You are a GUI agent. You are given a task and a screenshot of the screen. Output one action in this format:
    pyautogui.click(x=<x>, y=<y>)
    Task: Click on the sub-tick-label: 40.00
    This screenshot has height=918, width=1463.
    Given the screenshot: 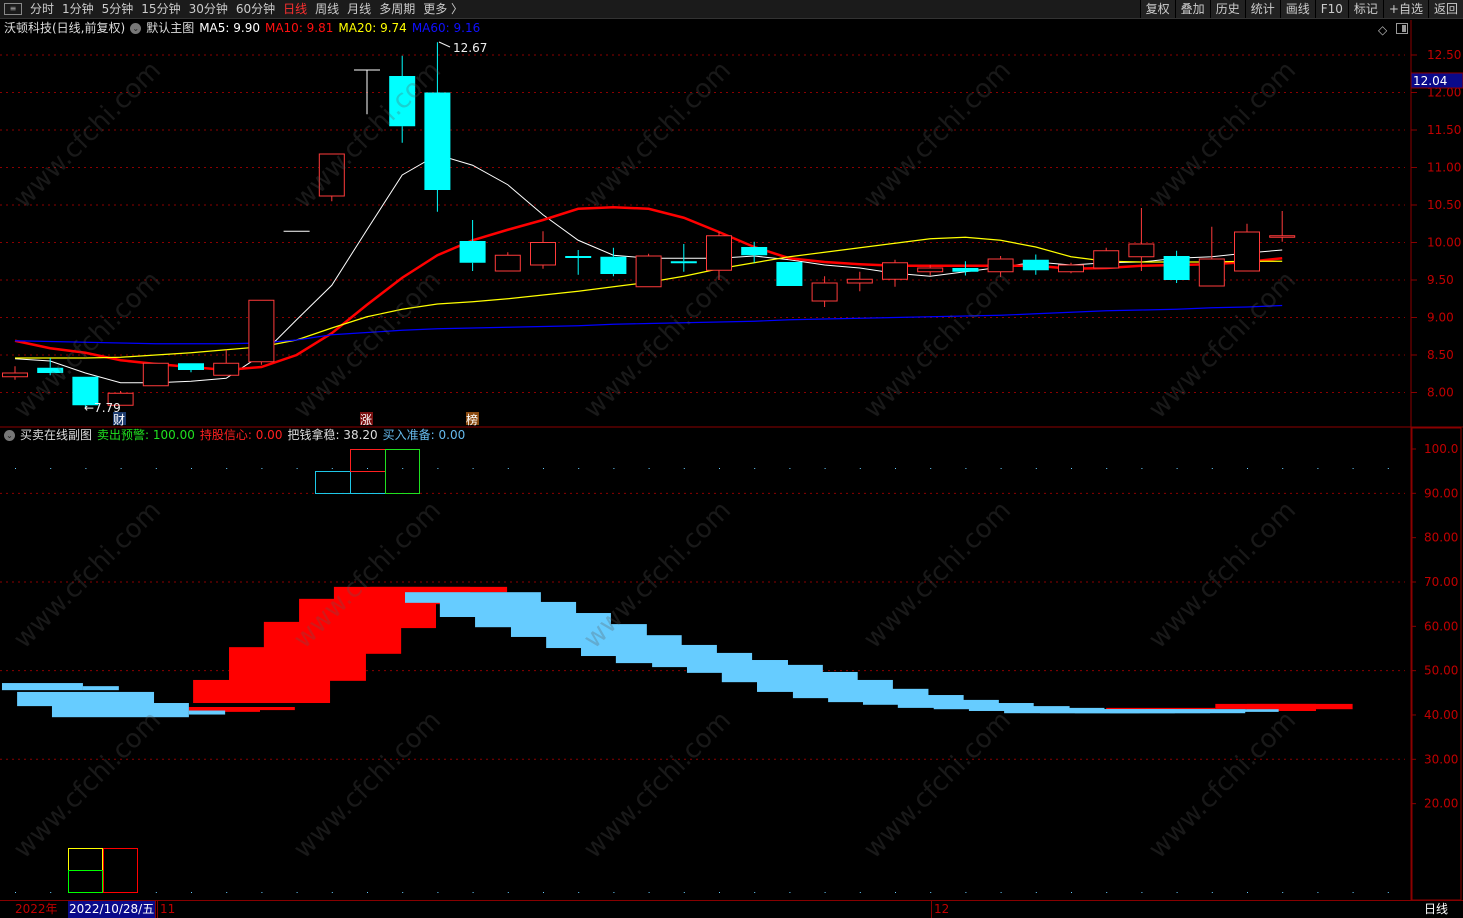 What is the action you would take?
    pyautogui.click(x=1441, y=715)
    